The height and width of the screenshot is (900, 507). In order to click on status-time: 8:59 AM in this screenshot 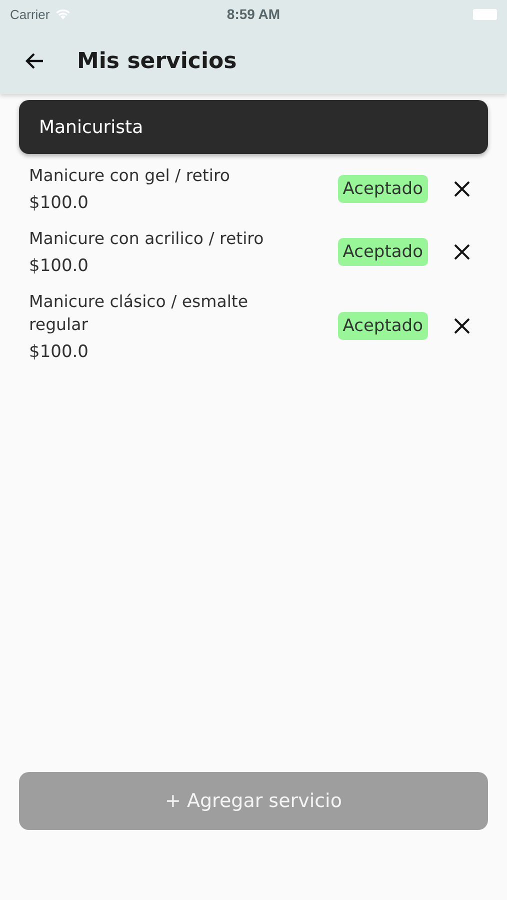, I will do `click(253, 14)`.